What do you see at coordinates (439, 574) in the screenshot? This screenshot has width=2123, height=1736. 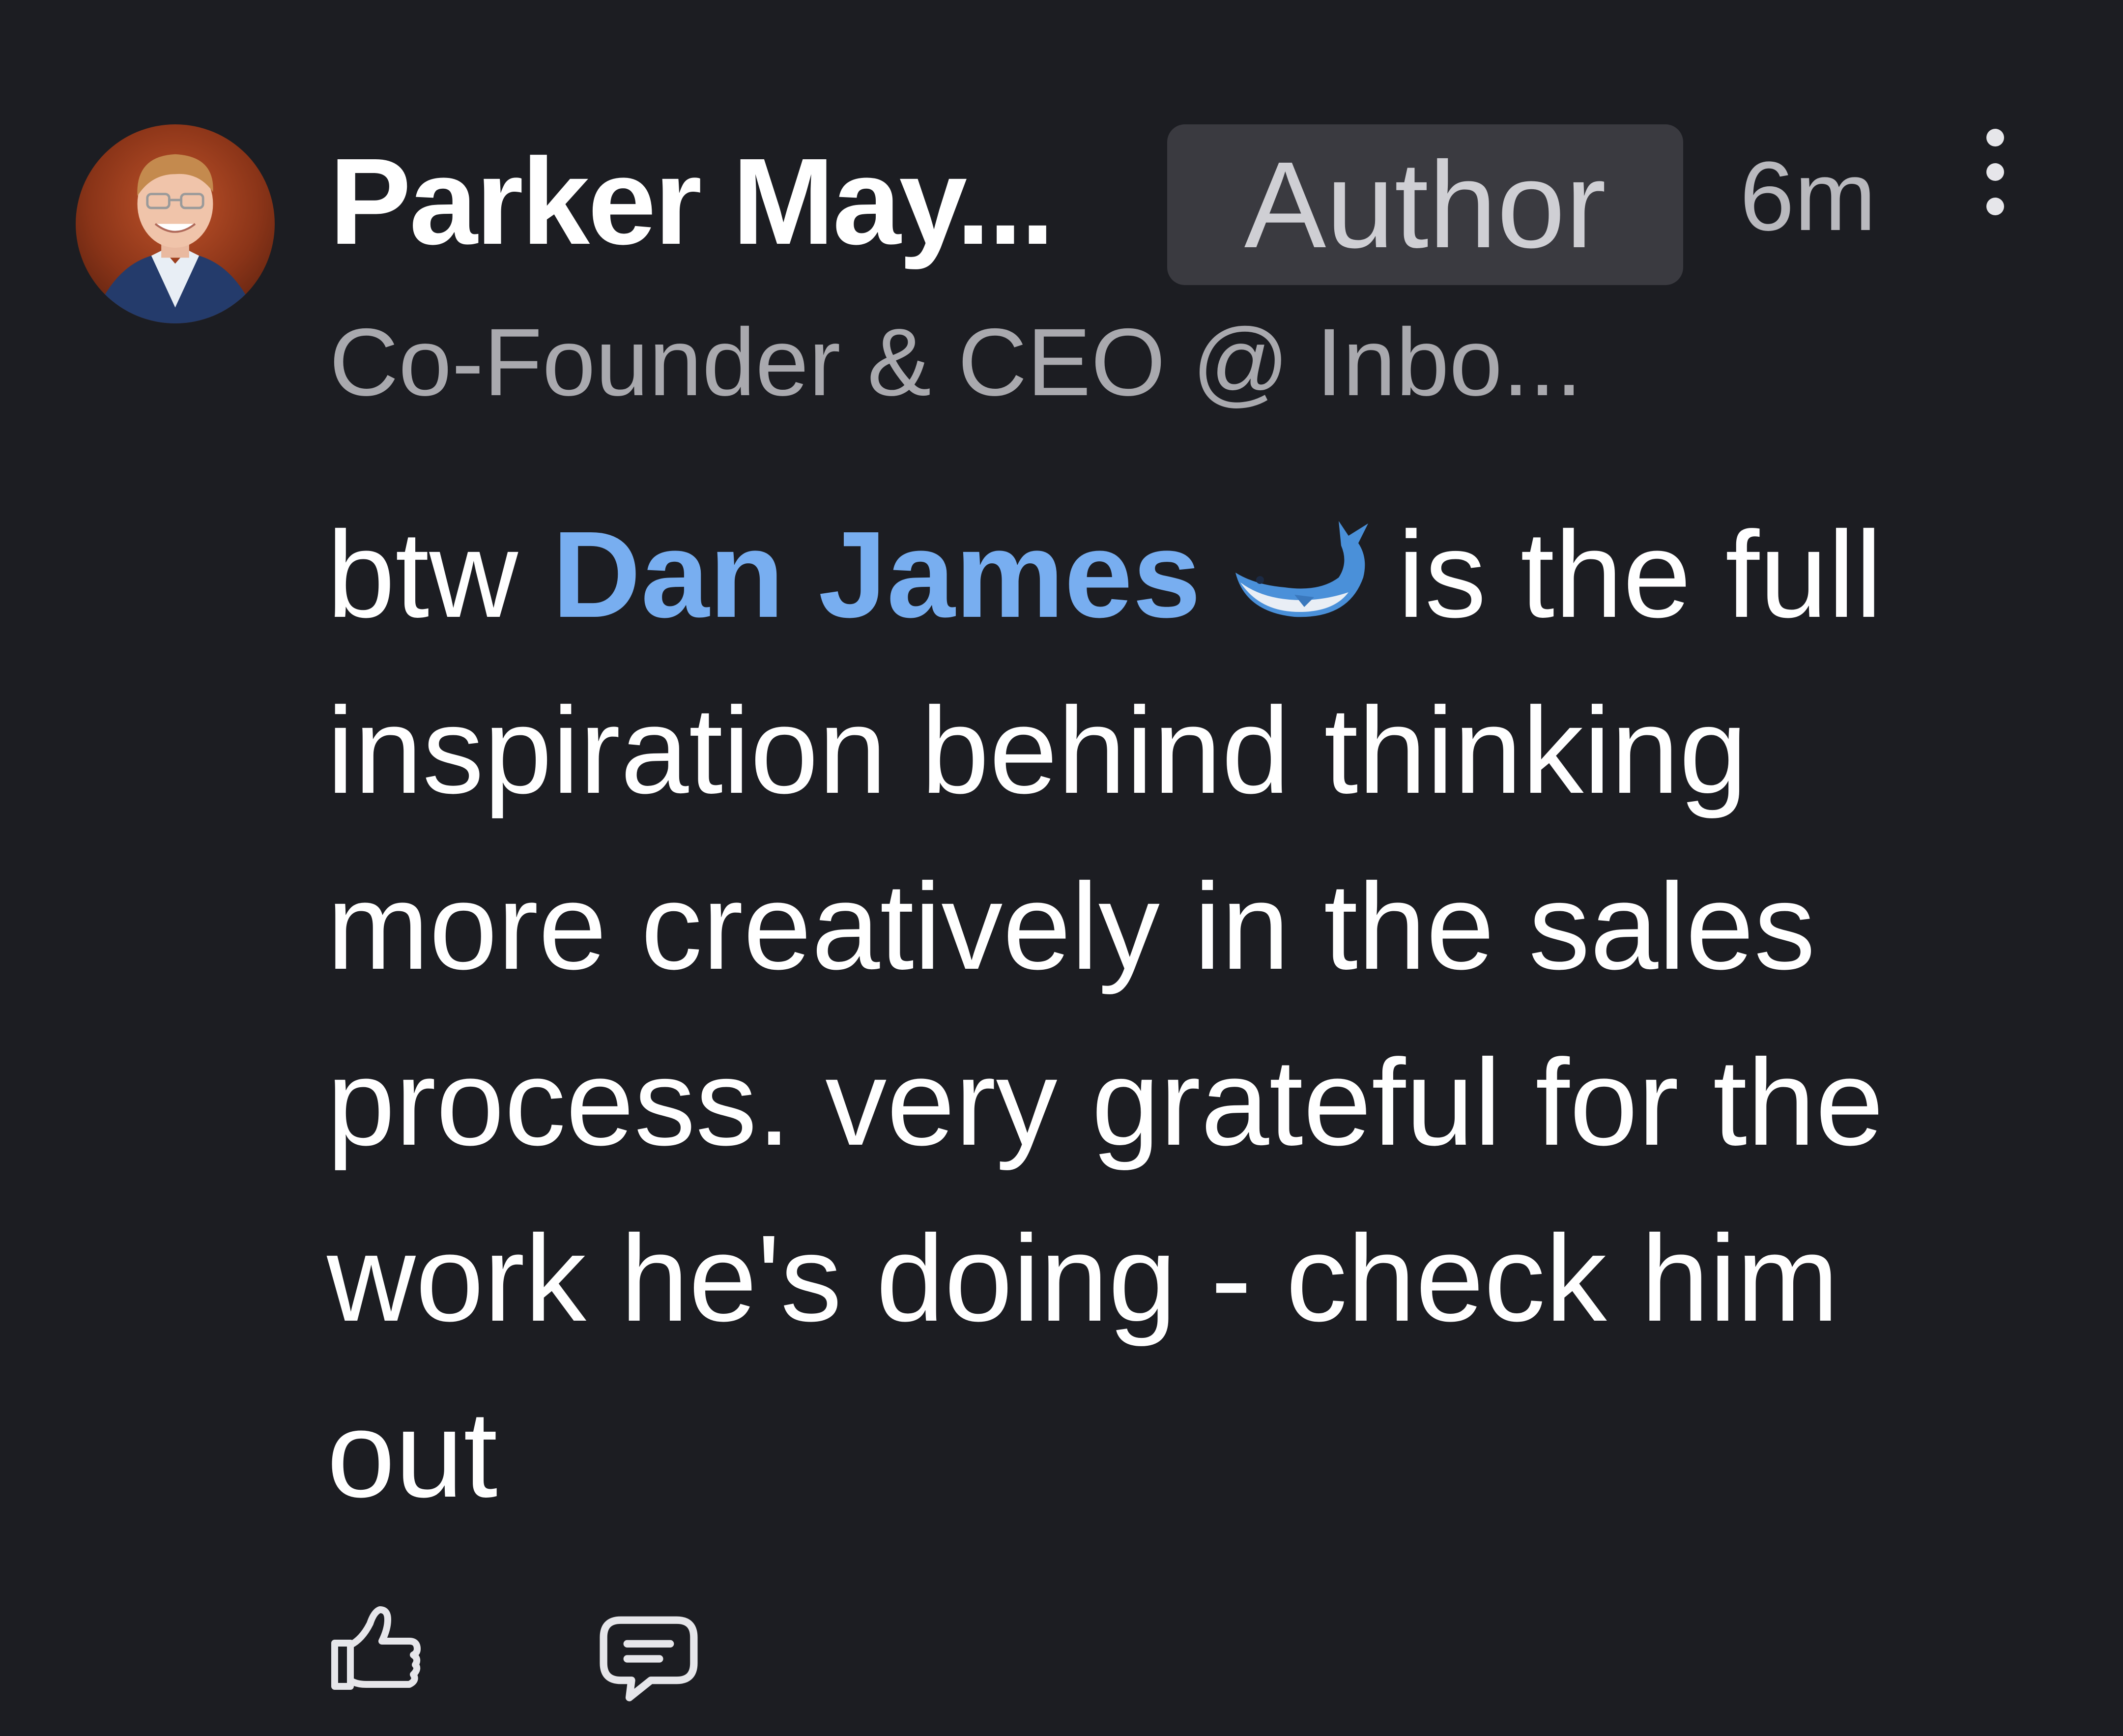 I see `comment-text-prefix: btw` at bounding box center [439, 574].